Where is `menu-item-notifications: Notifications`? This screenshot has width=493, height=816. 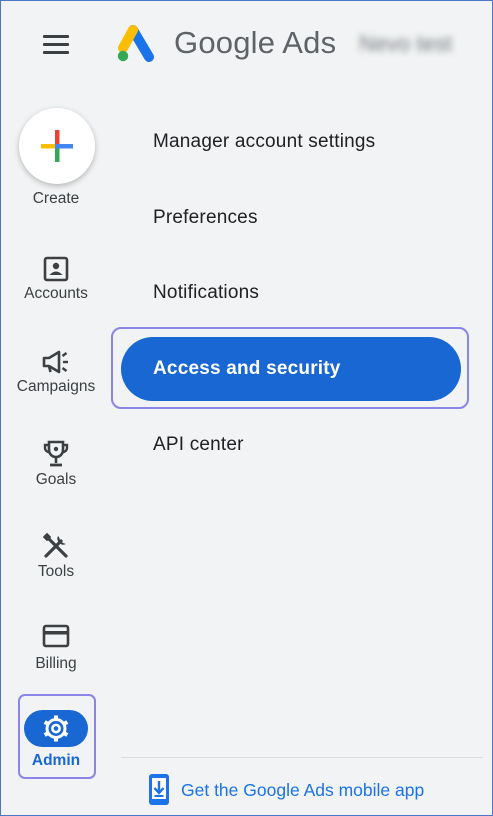 menu-item-notifications: Notifications is located at coordinates (206, 293).